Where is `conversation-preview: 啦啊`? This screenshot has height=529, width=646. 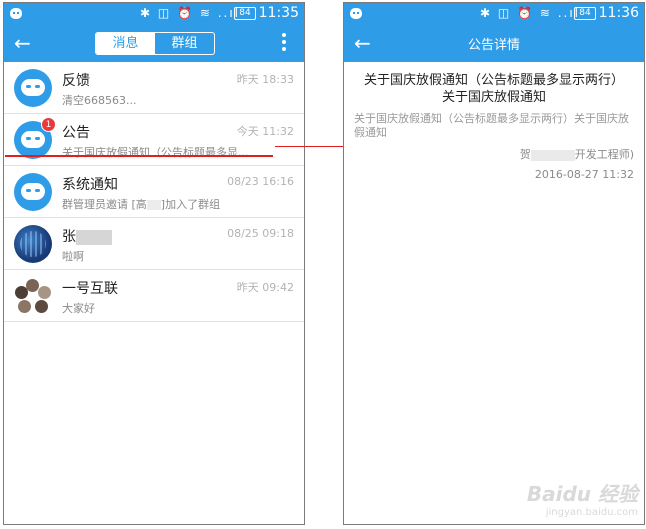
conversation-preview: 啦啊 is located at coordinates (73, 256).